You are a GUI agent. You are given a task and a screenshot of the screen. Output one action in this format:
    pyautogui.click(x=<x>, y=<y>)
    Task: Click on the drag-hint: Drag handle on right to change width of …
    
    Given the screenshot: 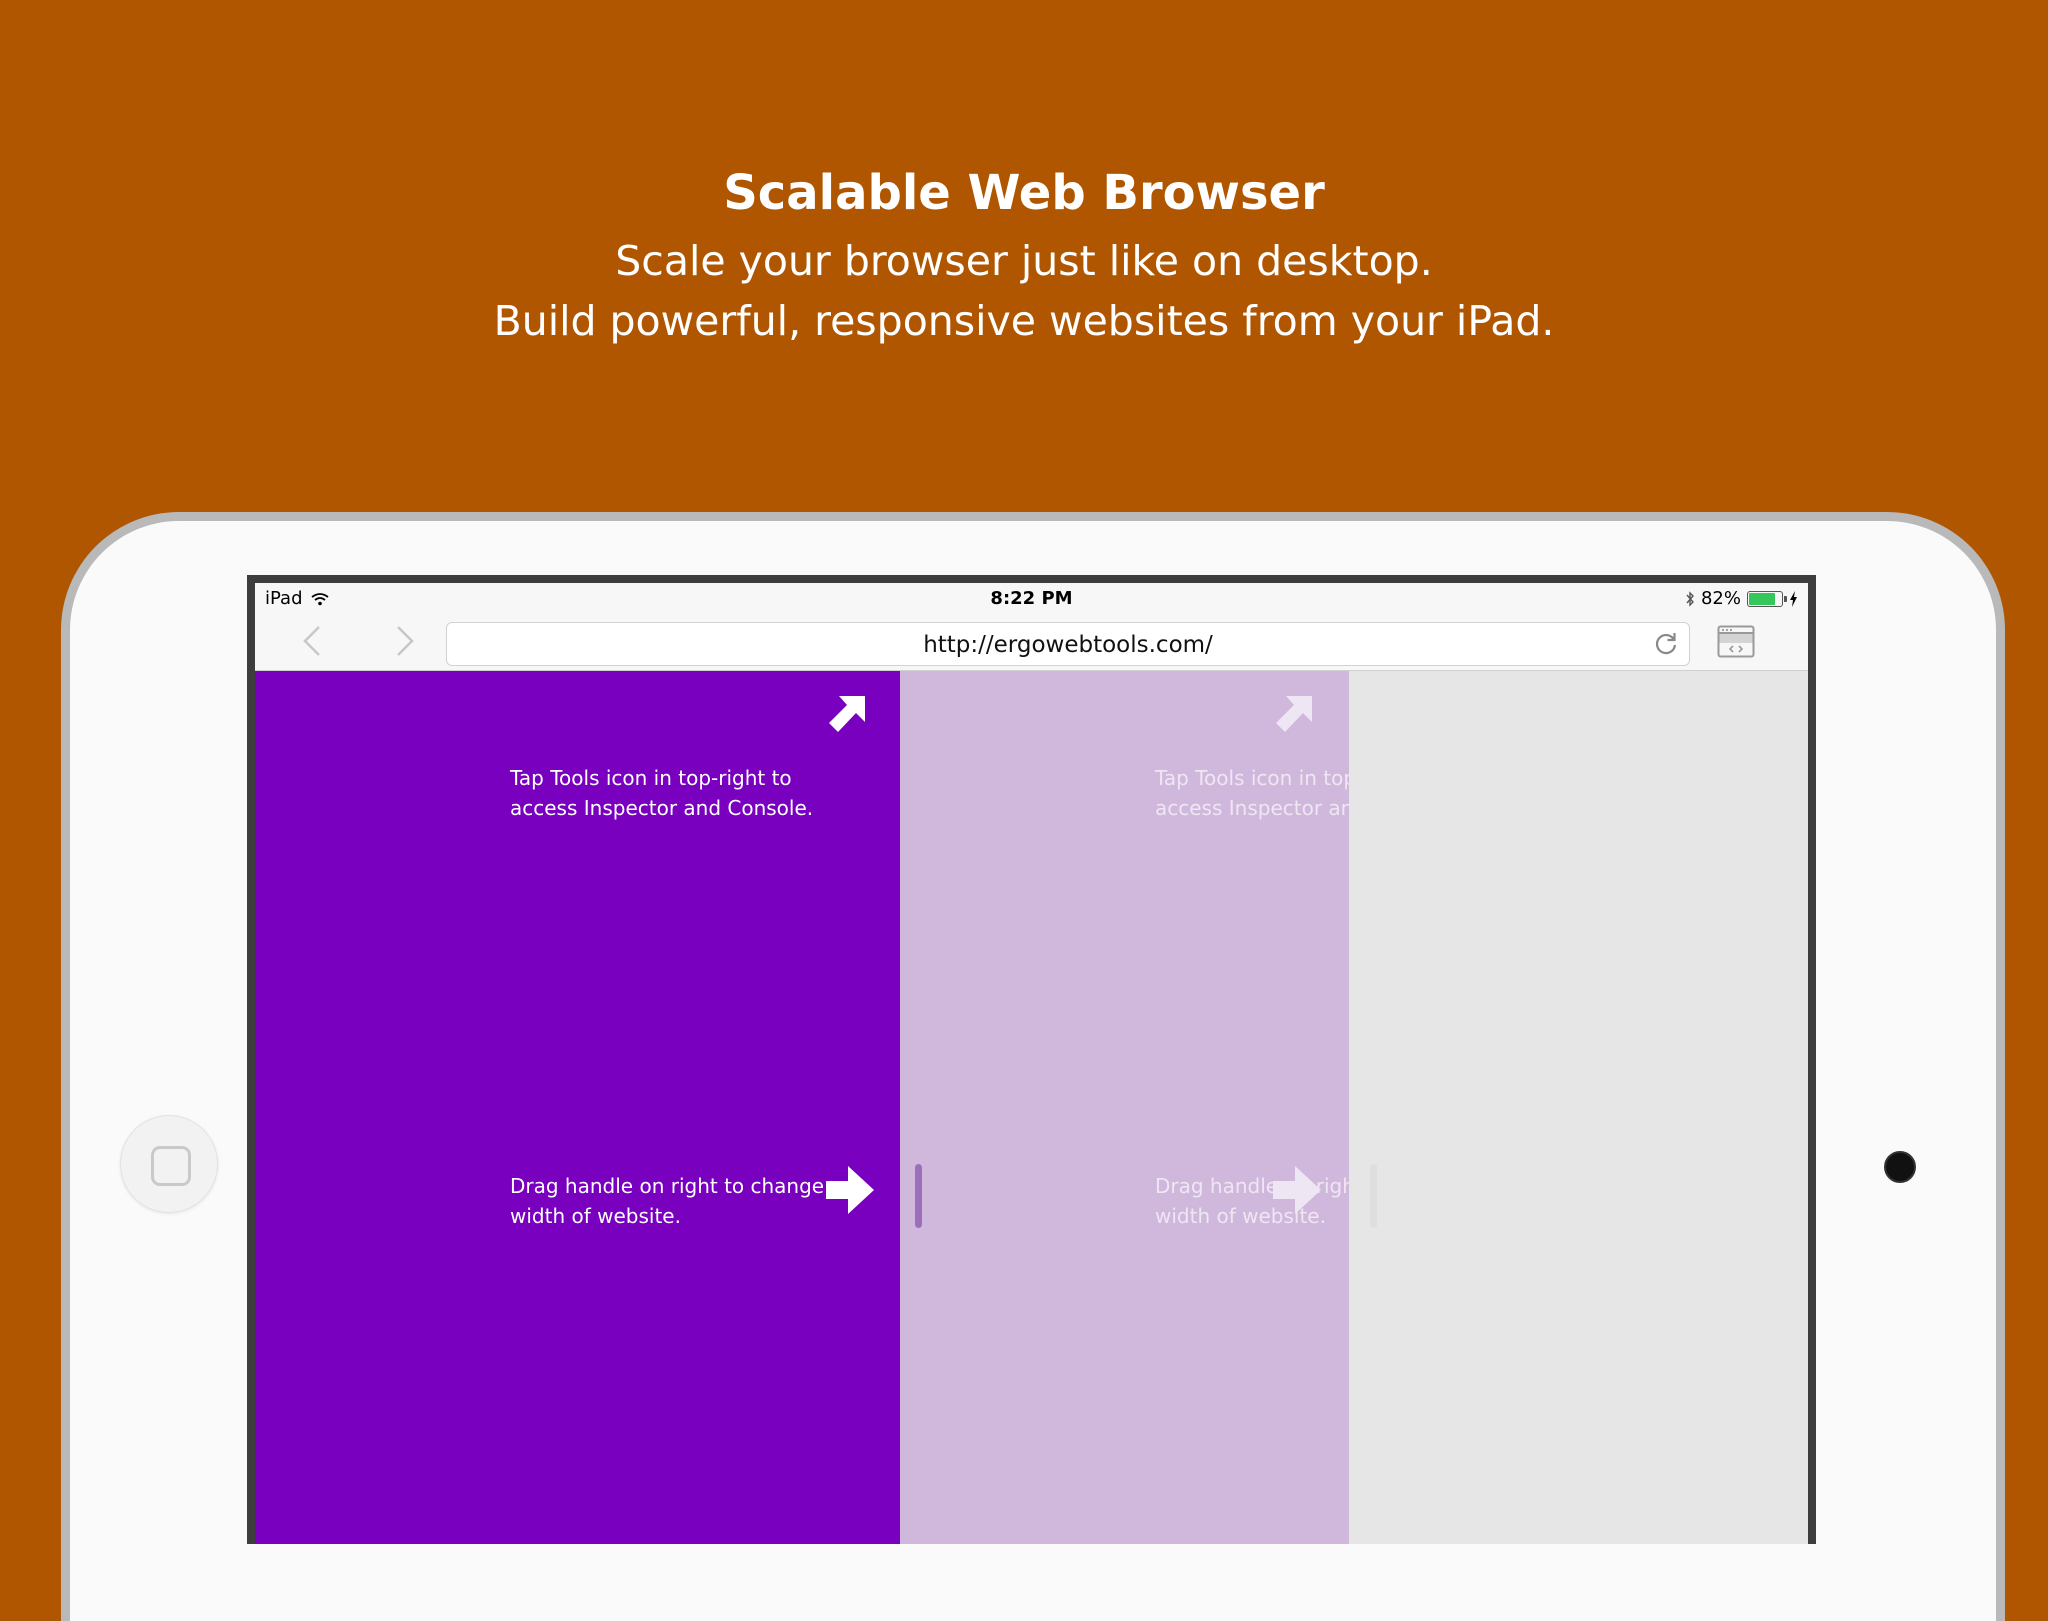 What is the action you would take?
    pyautogui.click(x=667, y=1201)
    